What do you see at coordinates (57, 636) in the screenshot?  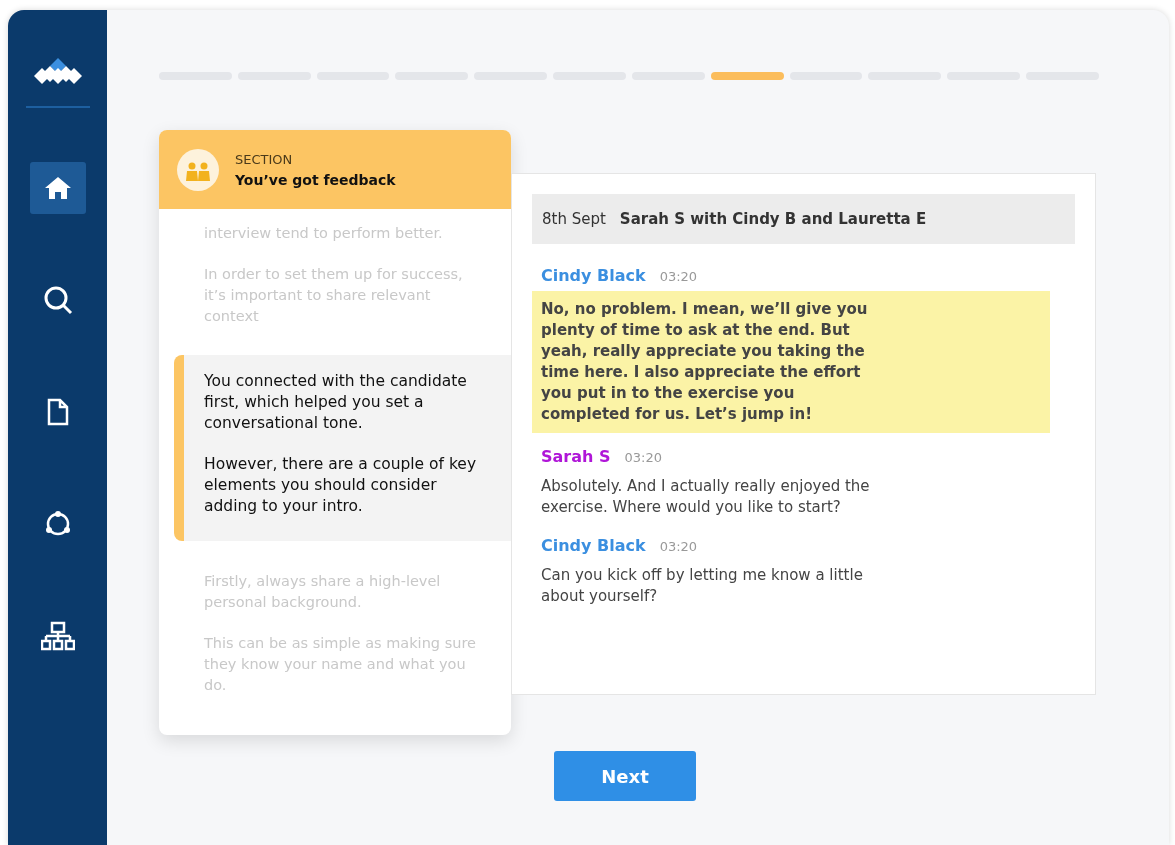 I see `hierarchy-icon` at bounding box center [57, 636].